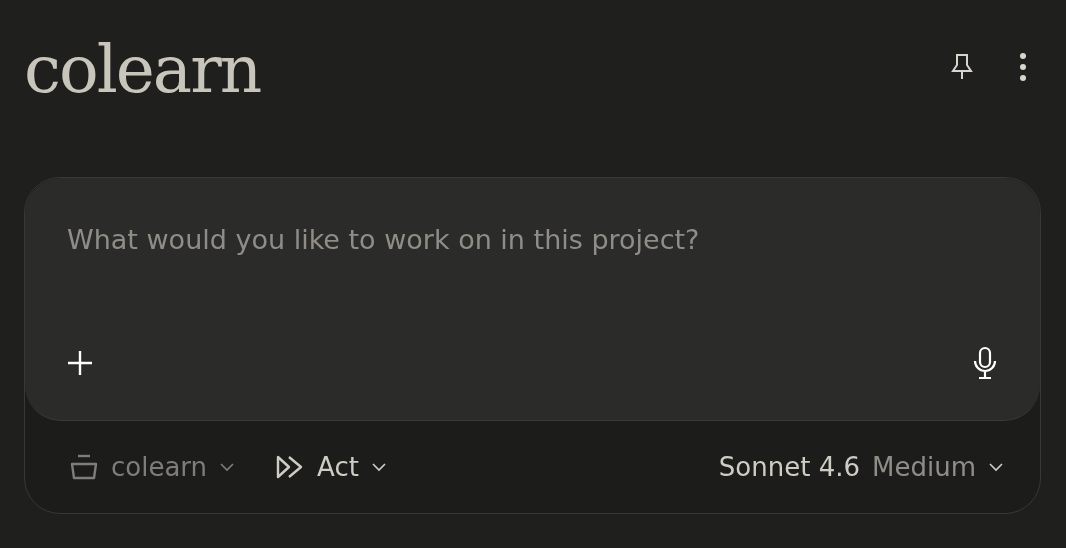 This screenshot has height=548, width=1066. Describe the element at coordinates (80, 363) in the screenshot. I see `add-icon` at that location.